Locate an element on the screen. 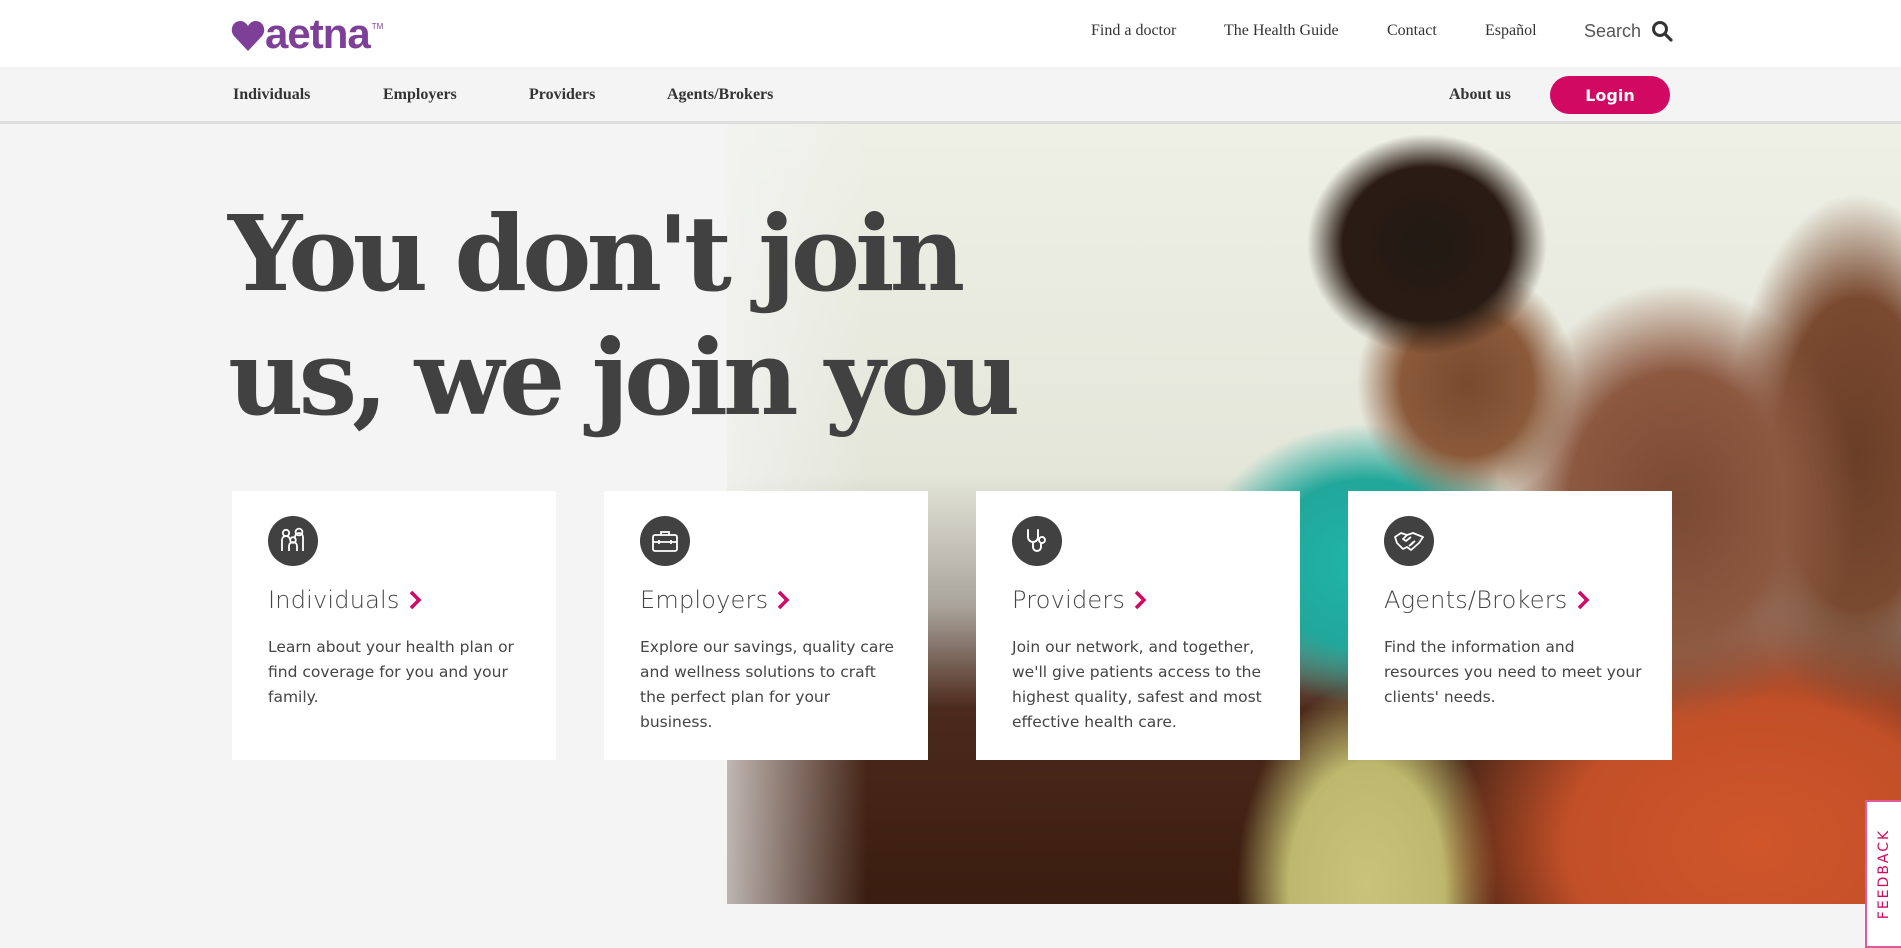  nav-employers: Employers is located at coordinates (420, 95).